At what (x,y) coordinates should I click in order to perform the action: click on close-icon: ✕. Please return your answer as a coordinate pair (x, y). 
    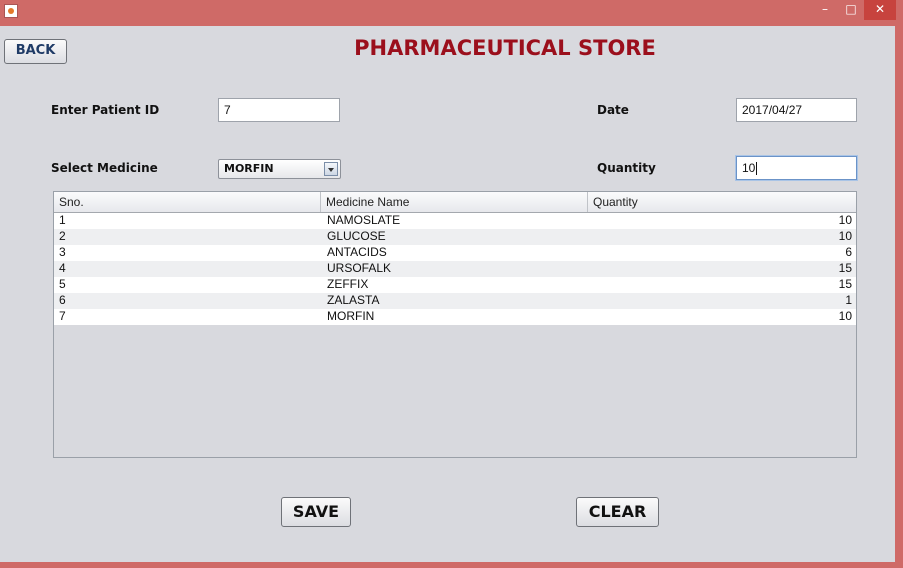
    Looking at the image, I should click on (880, 10).